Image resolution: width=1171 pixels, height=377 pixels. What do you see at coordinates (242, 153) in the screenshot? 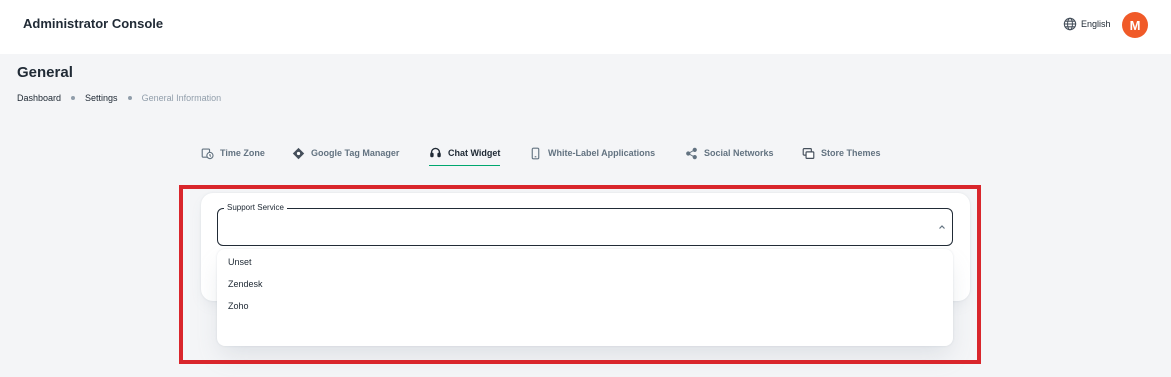
I see `tab-label: Time Zone` at bounding box center [242, 153].